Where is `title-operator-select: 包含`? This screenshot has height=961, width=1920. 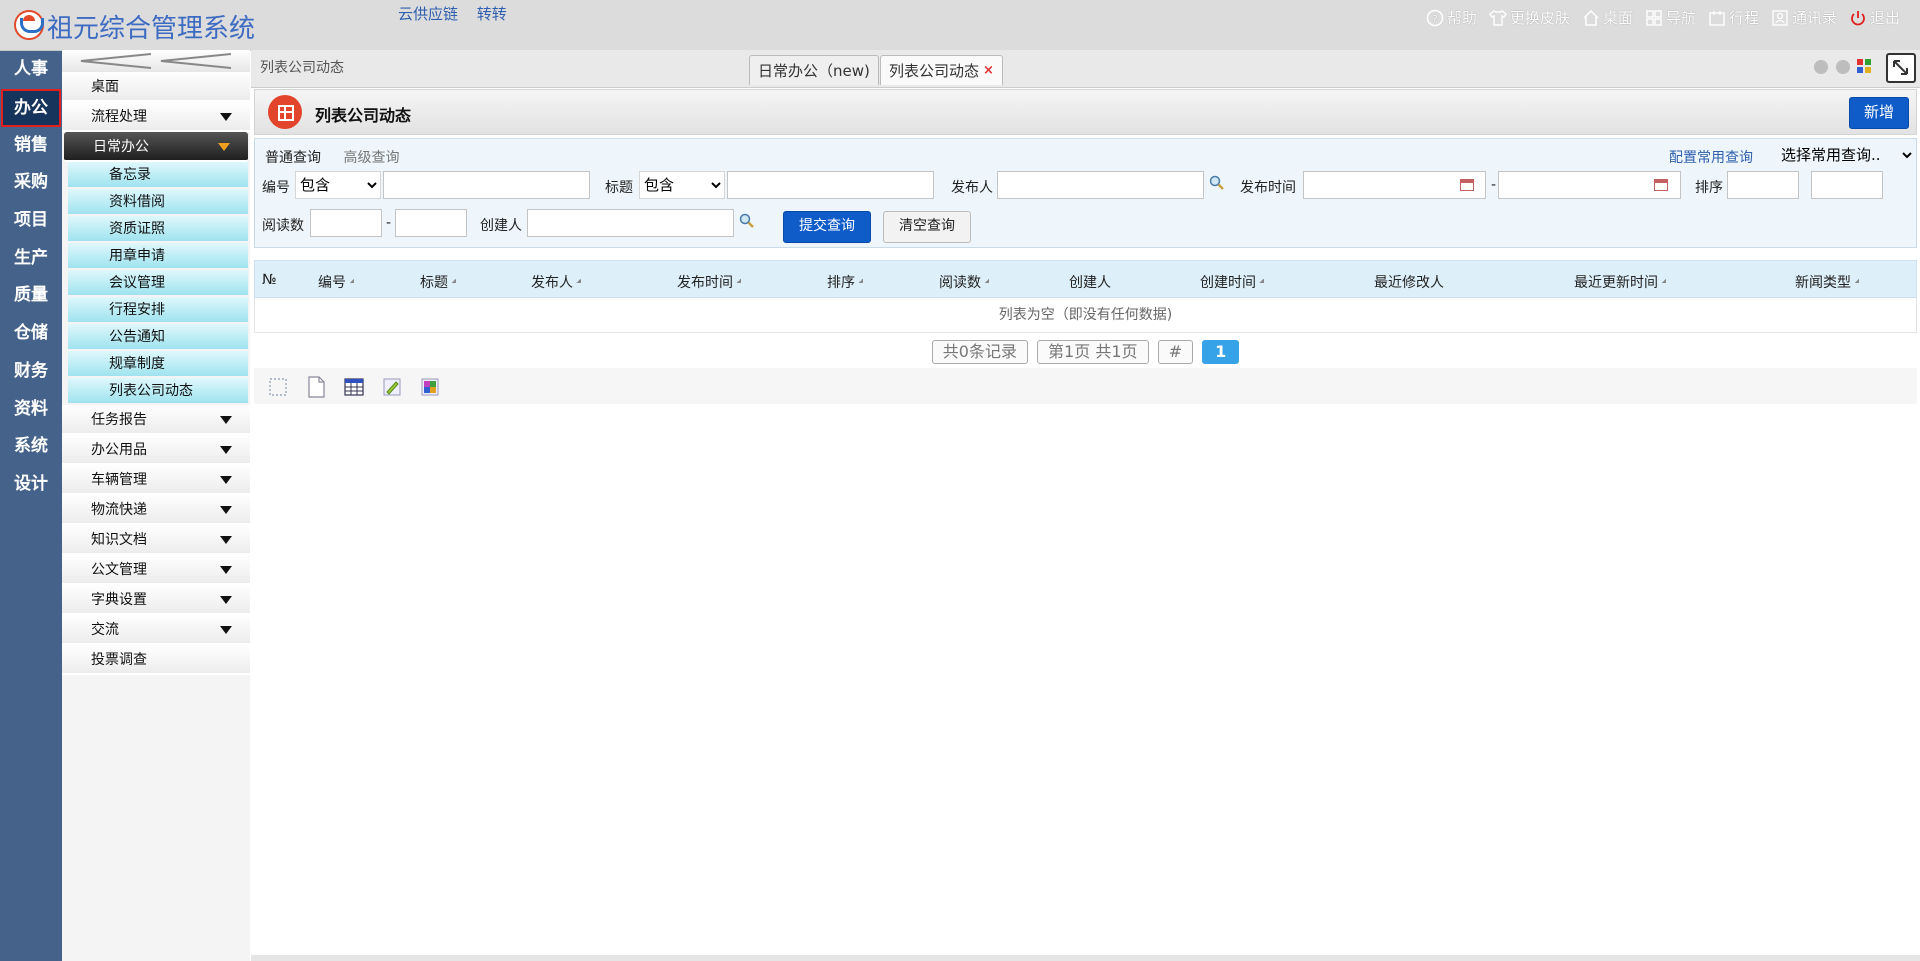
title-operator-select: 包含 is located at coordinates (682, 185).